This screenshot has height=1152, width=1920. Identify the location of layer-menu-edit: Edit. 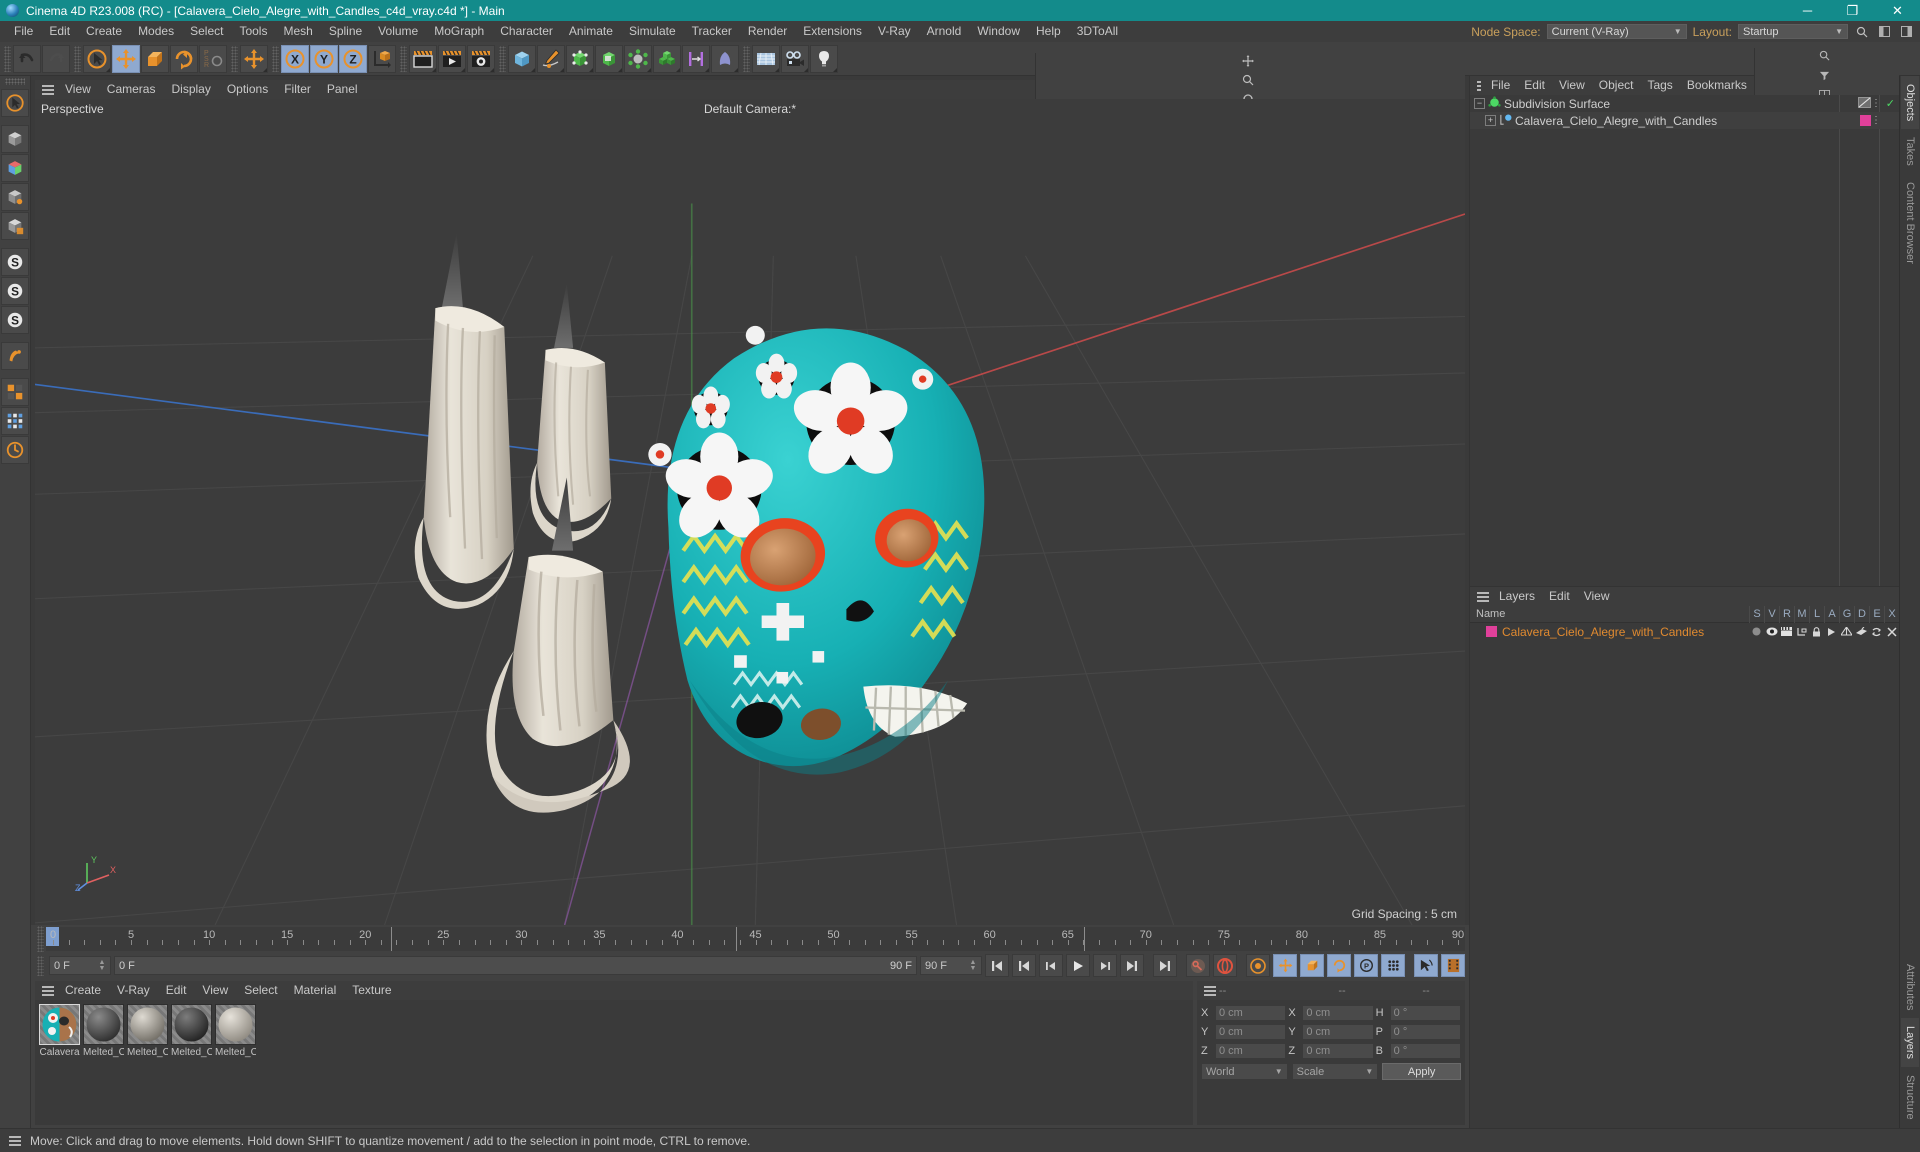
(1559, 596).